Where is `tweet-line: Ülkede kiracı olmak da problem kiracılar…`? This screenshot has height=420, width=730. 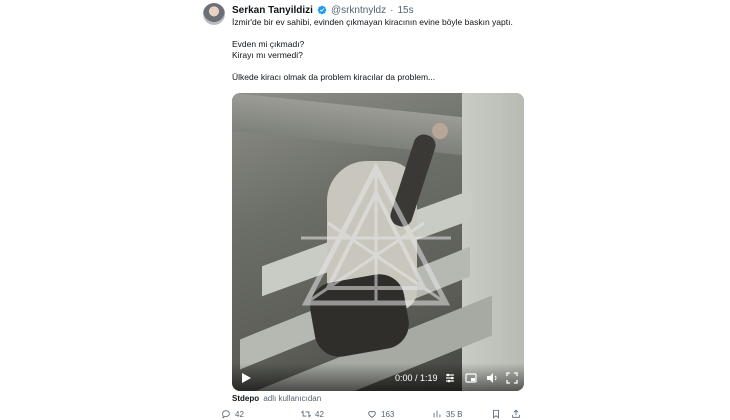 tweet-line: Ülkede kiracı olmak da problem kiracılar… is located at coordinates (334, 77).